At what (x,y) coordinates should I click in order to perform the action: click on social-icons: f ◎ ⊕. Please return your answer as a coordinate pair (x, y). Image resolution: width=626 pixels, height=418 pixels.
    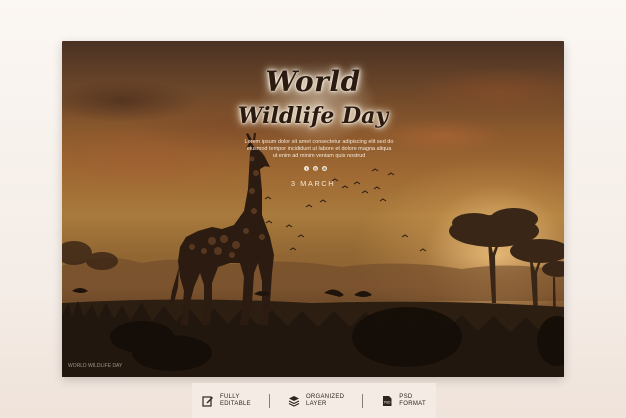
    Looking at the image, I should click on (315, 168).